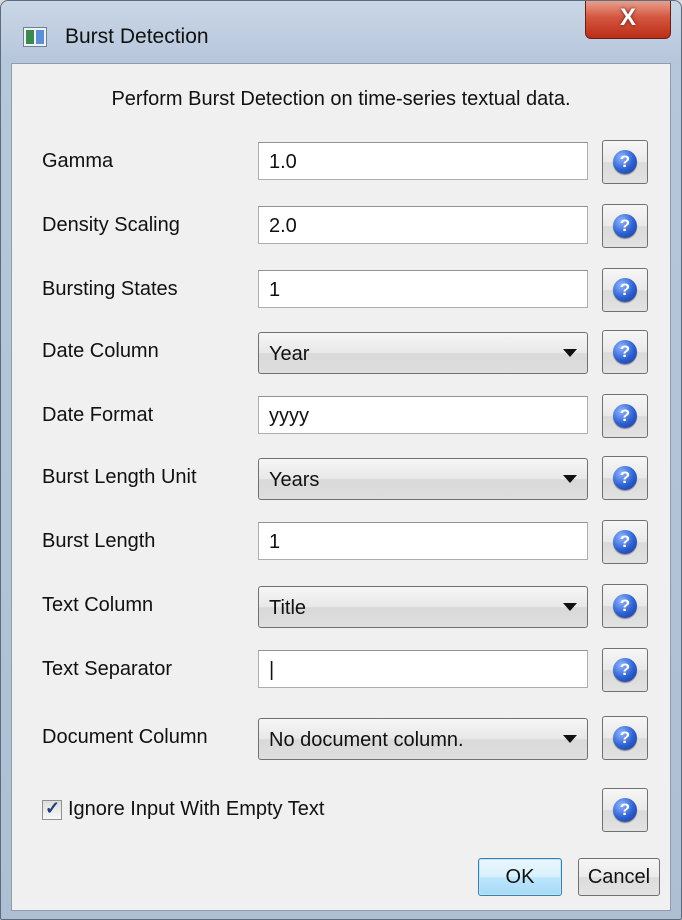 The height and width of the screenshot is (920, 682). I want to click on gamma-help-button: ?, so click(625, 162).